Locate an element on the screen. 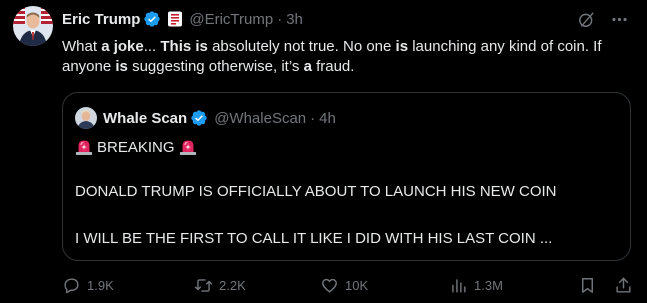  quote-breaking-text: BREAKING is located at coordinates (136, 147).